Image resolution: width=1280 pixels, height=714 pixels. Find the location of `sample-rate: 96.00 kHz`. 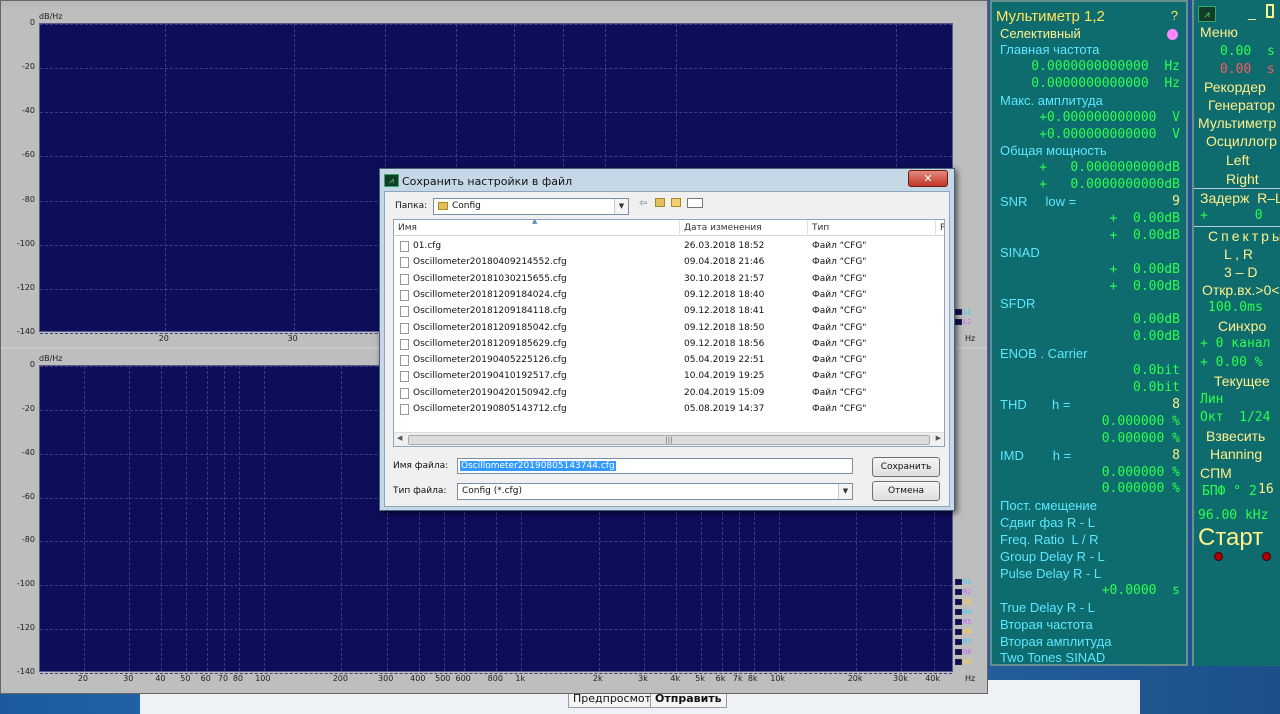

sample-rate: 96.00 kHz is located at coordinates (1233, 515).